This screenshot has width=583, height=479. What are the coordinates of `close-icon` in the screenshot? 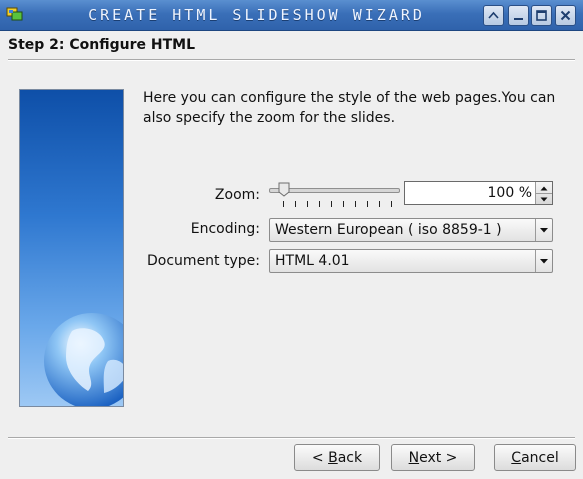 It's located at (565, 15).